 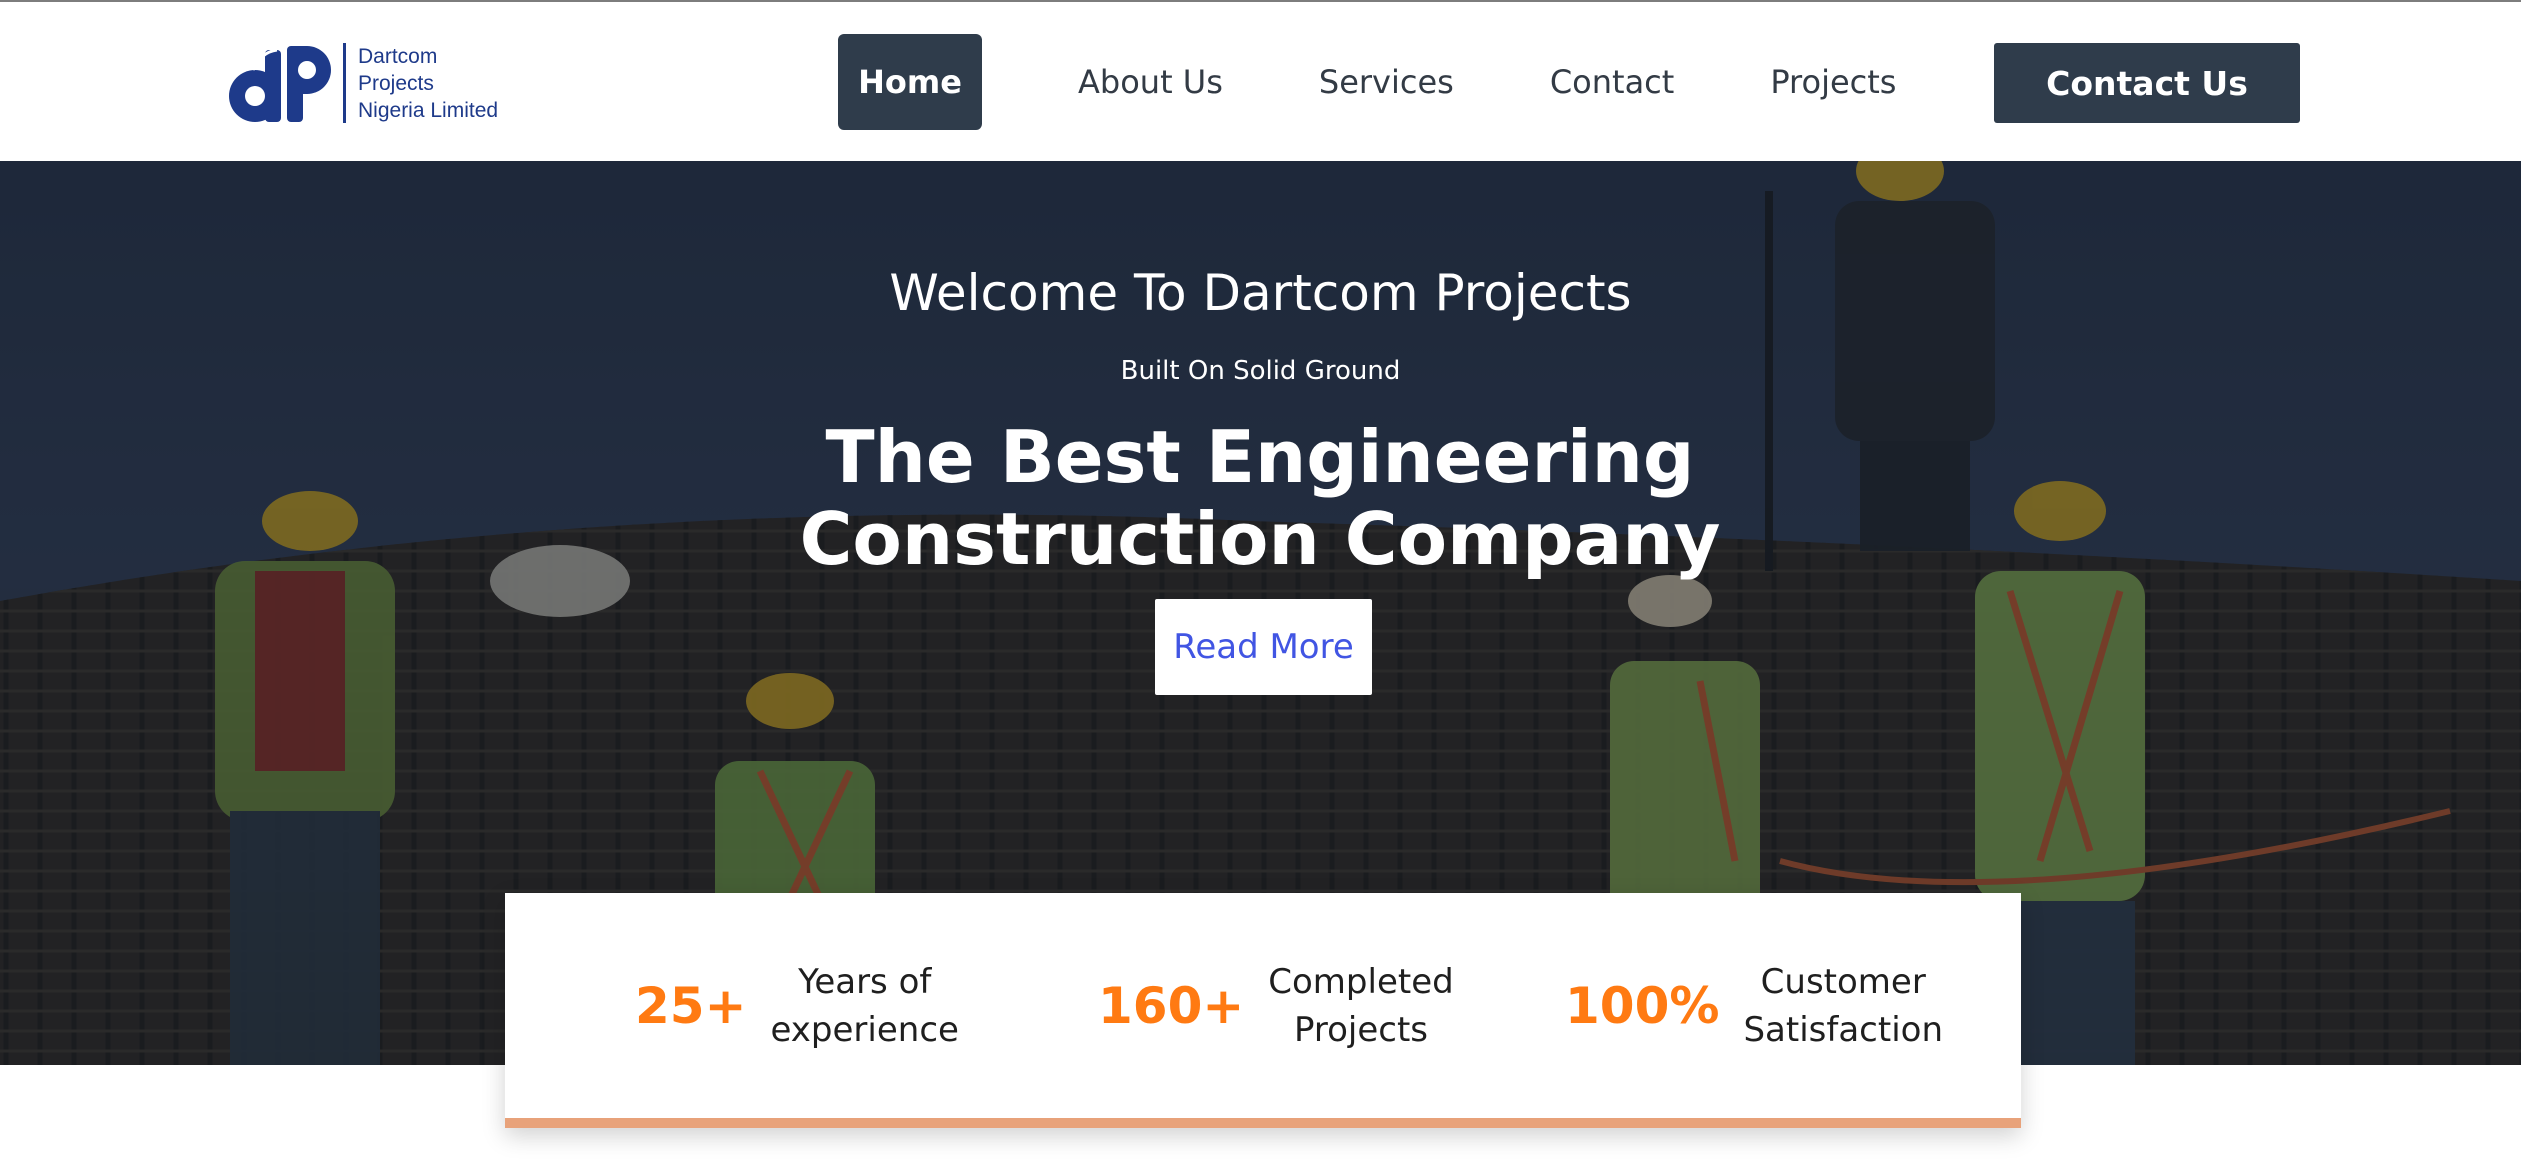 What do you see at coordinates (691, 1005) in the screenshot?
I see `stat-value: 25+` at bounding box center [691, 1005].